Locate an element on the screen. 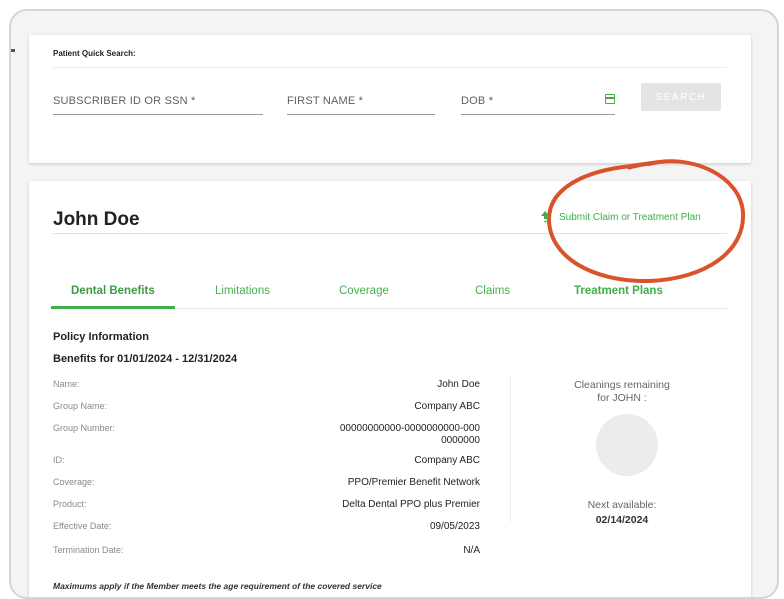 The height and width of the screenshot is (599, 784). id-label: ID: is located at coordinates (59, 460).